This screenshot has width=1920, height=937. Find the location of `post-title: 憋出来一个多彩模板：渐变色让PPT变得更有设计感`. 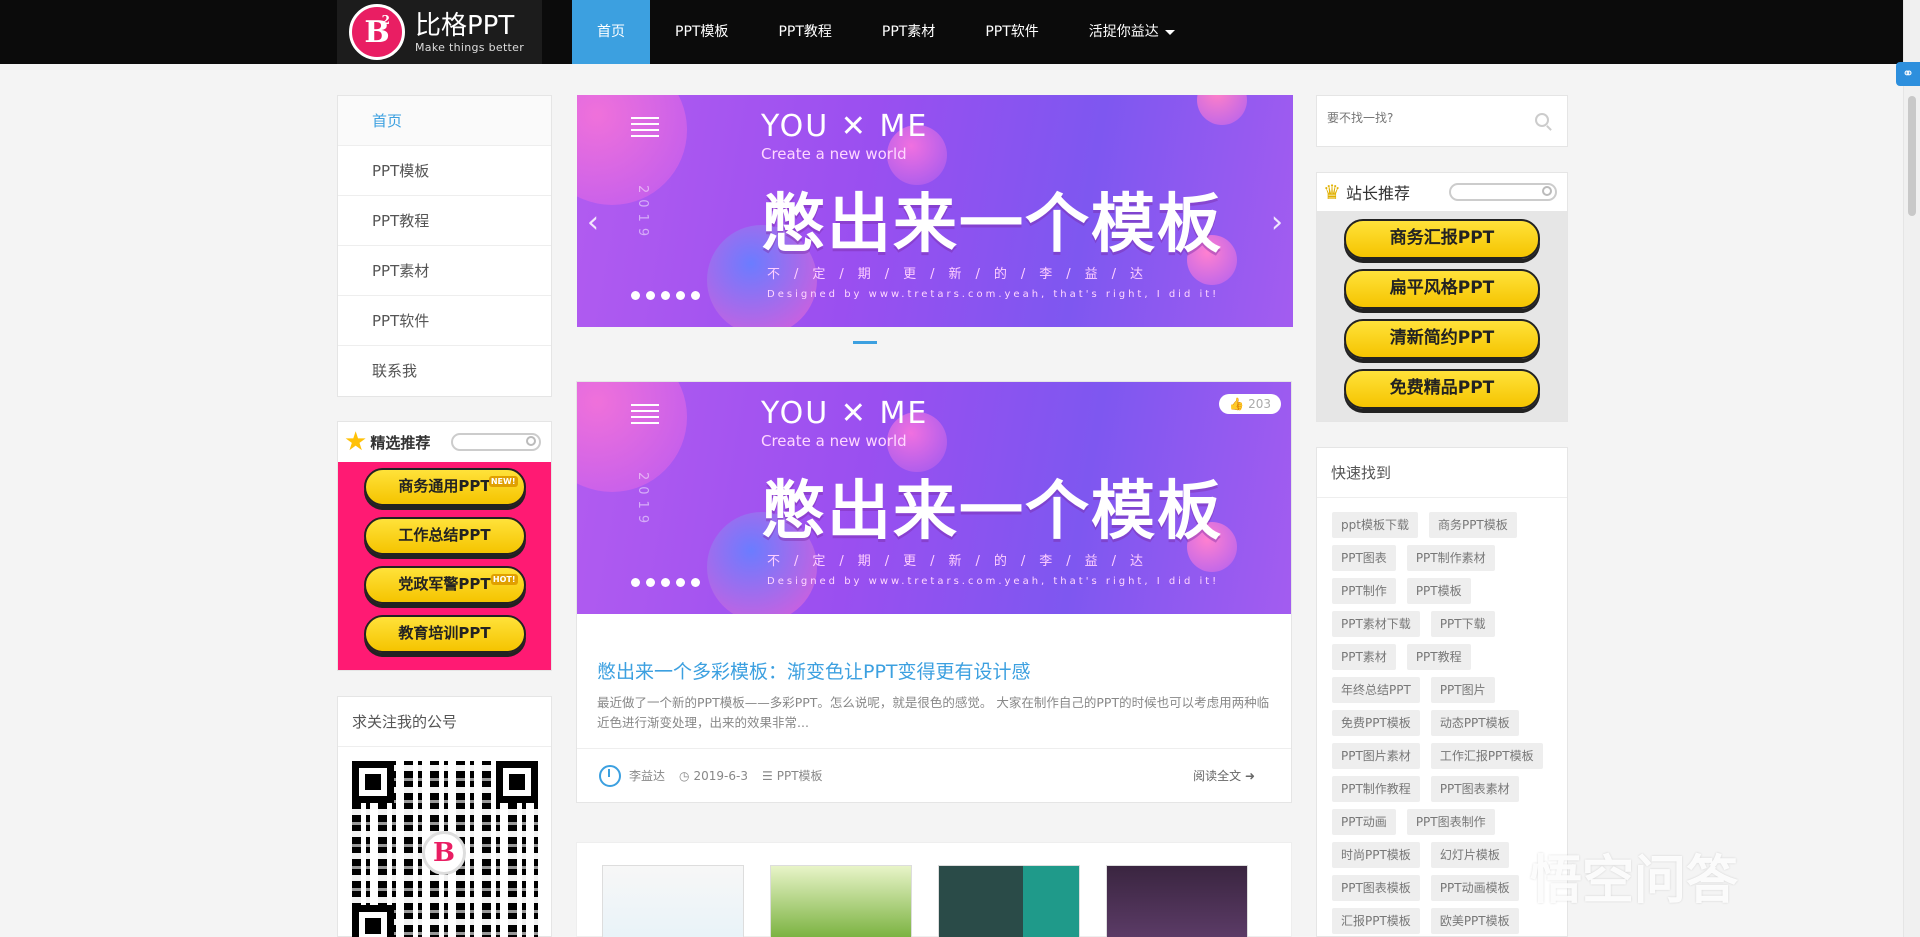

post-title: 憋出来一个多彩模板：渐变色让PPT变得更有设计感 is located at coordinates (814, 670).